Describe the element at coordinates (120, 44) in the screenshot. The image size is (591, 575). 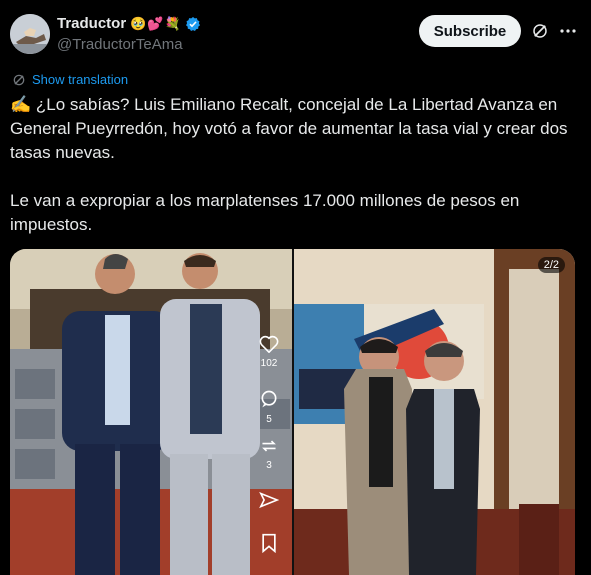
I see `handle: @TraductorTeAma` at that location.